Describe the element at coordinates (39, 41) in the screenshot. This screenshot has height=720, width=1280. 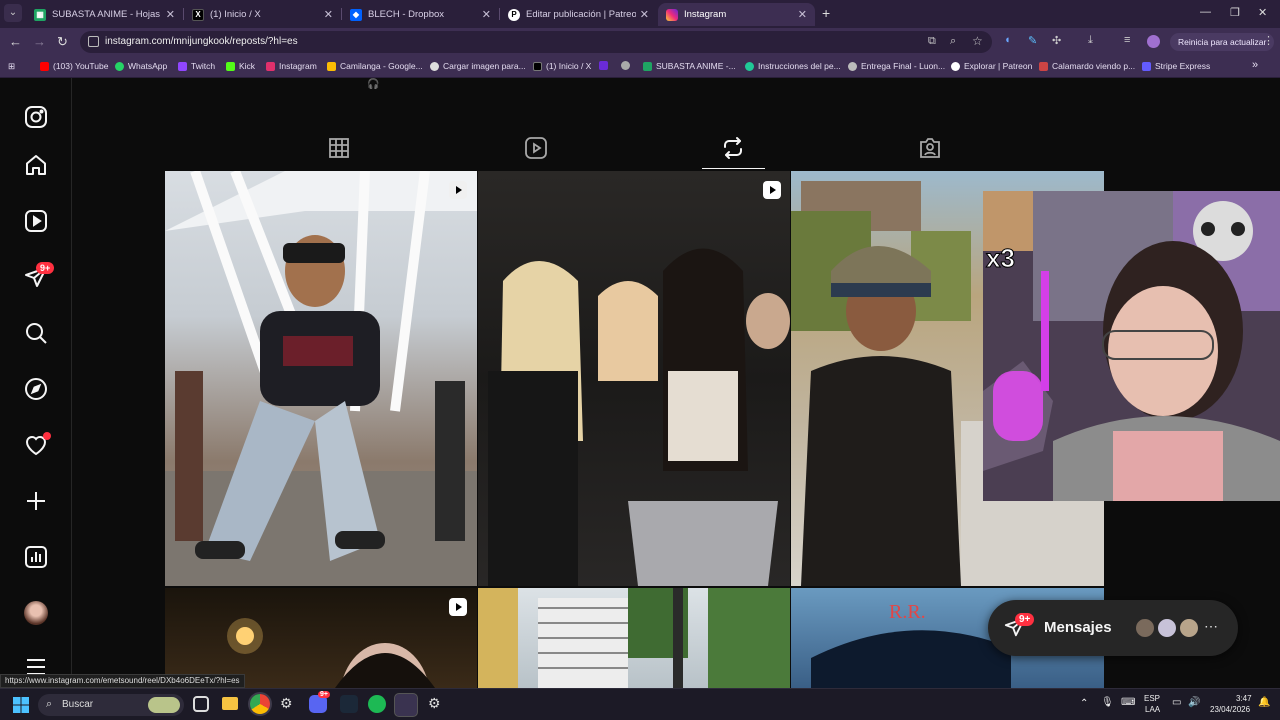
I see `forward-arrow-icon: →` at that location.